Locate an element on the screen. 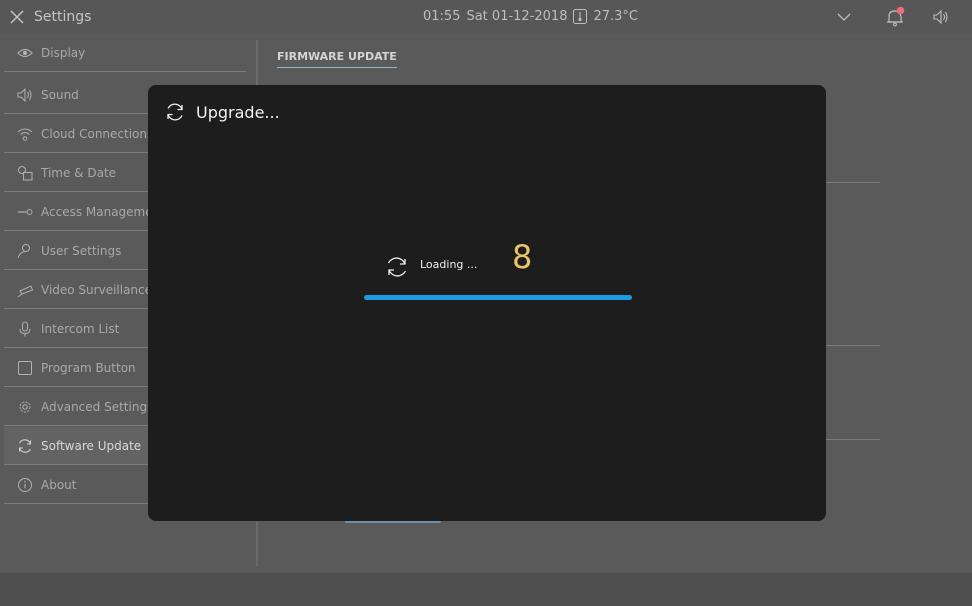  bell-icon is located at coordinates (895, 17).